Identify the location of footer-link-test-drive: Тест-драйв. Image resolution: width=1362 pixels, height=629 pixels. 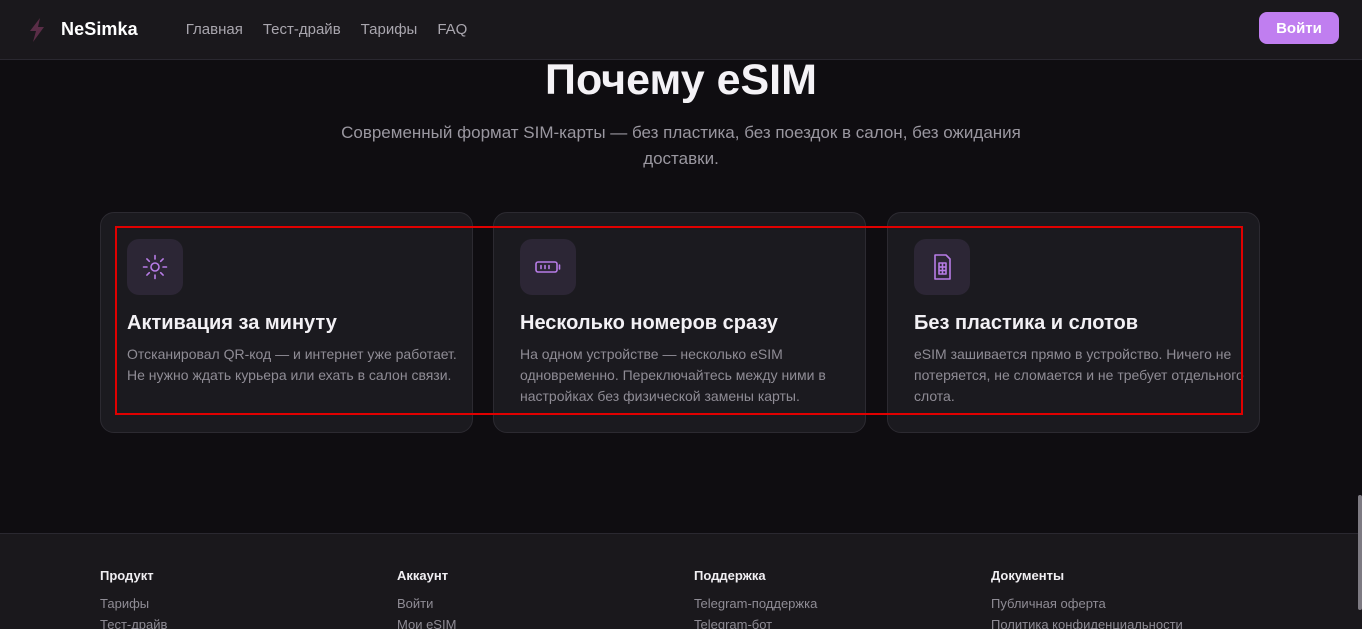
(133, 623).